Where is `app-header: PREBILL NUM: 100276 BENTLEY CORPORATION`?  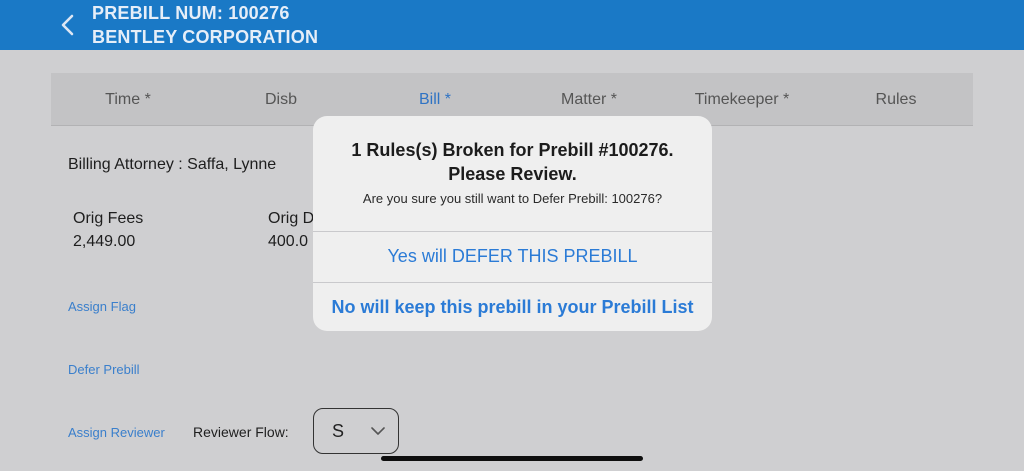 app-header: PREBILL NUM: 100276 BENTLEY CORPORATION is located at coordinates (512, 25).